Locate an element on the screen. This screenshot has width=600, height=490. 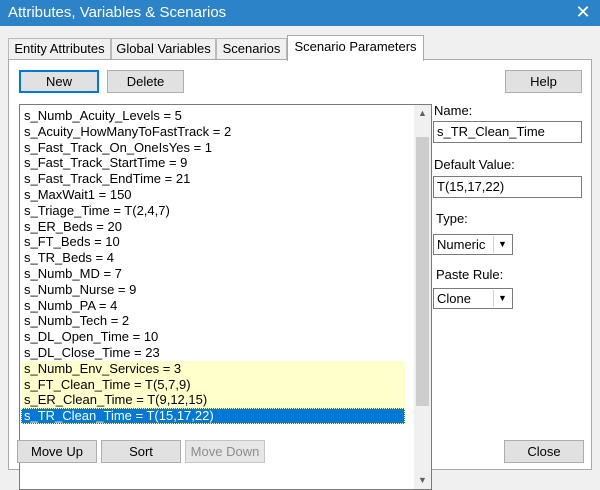
default-value-label: Default Value: is located at coordinates (474, 164).